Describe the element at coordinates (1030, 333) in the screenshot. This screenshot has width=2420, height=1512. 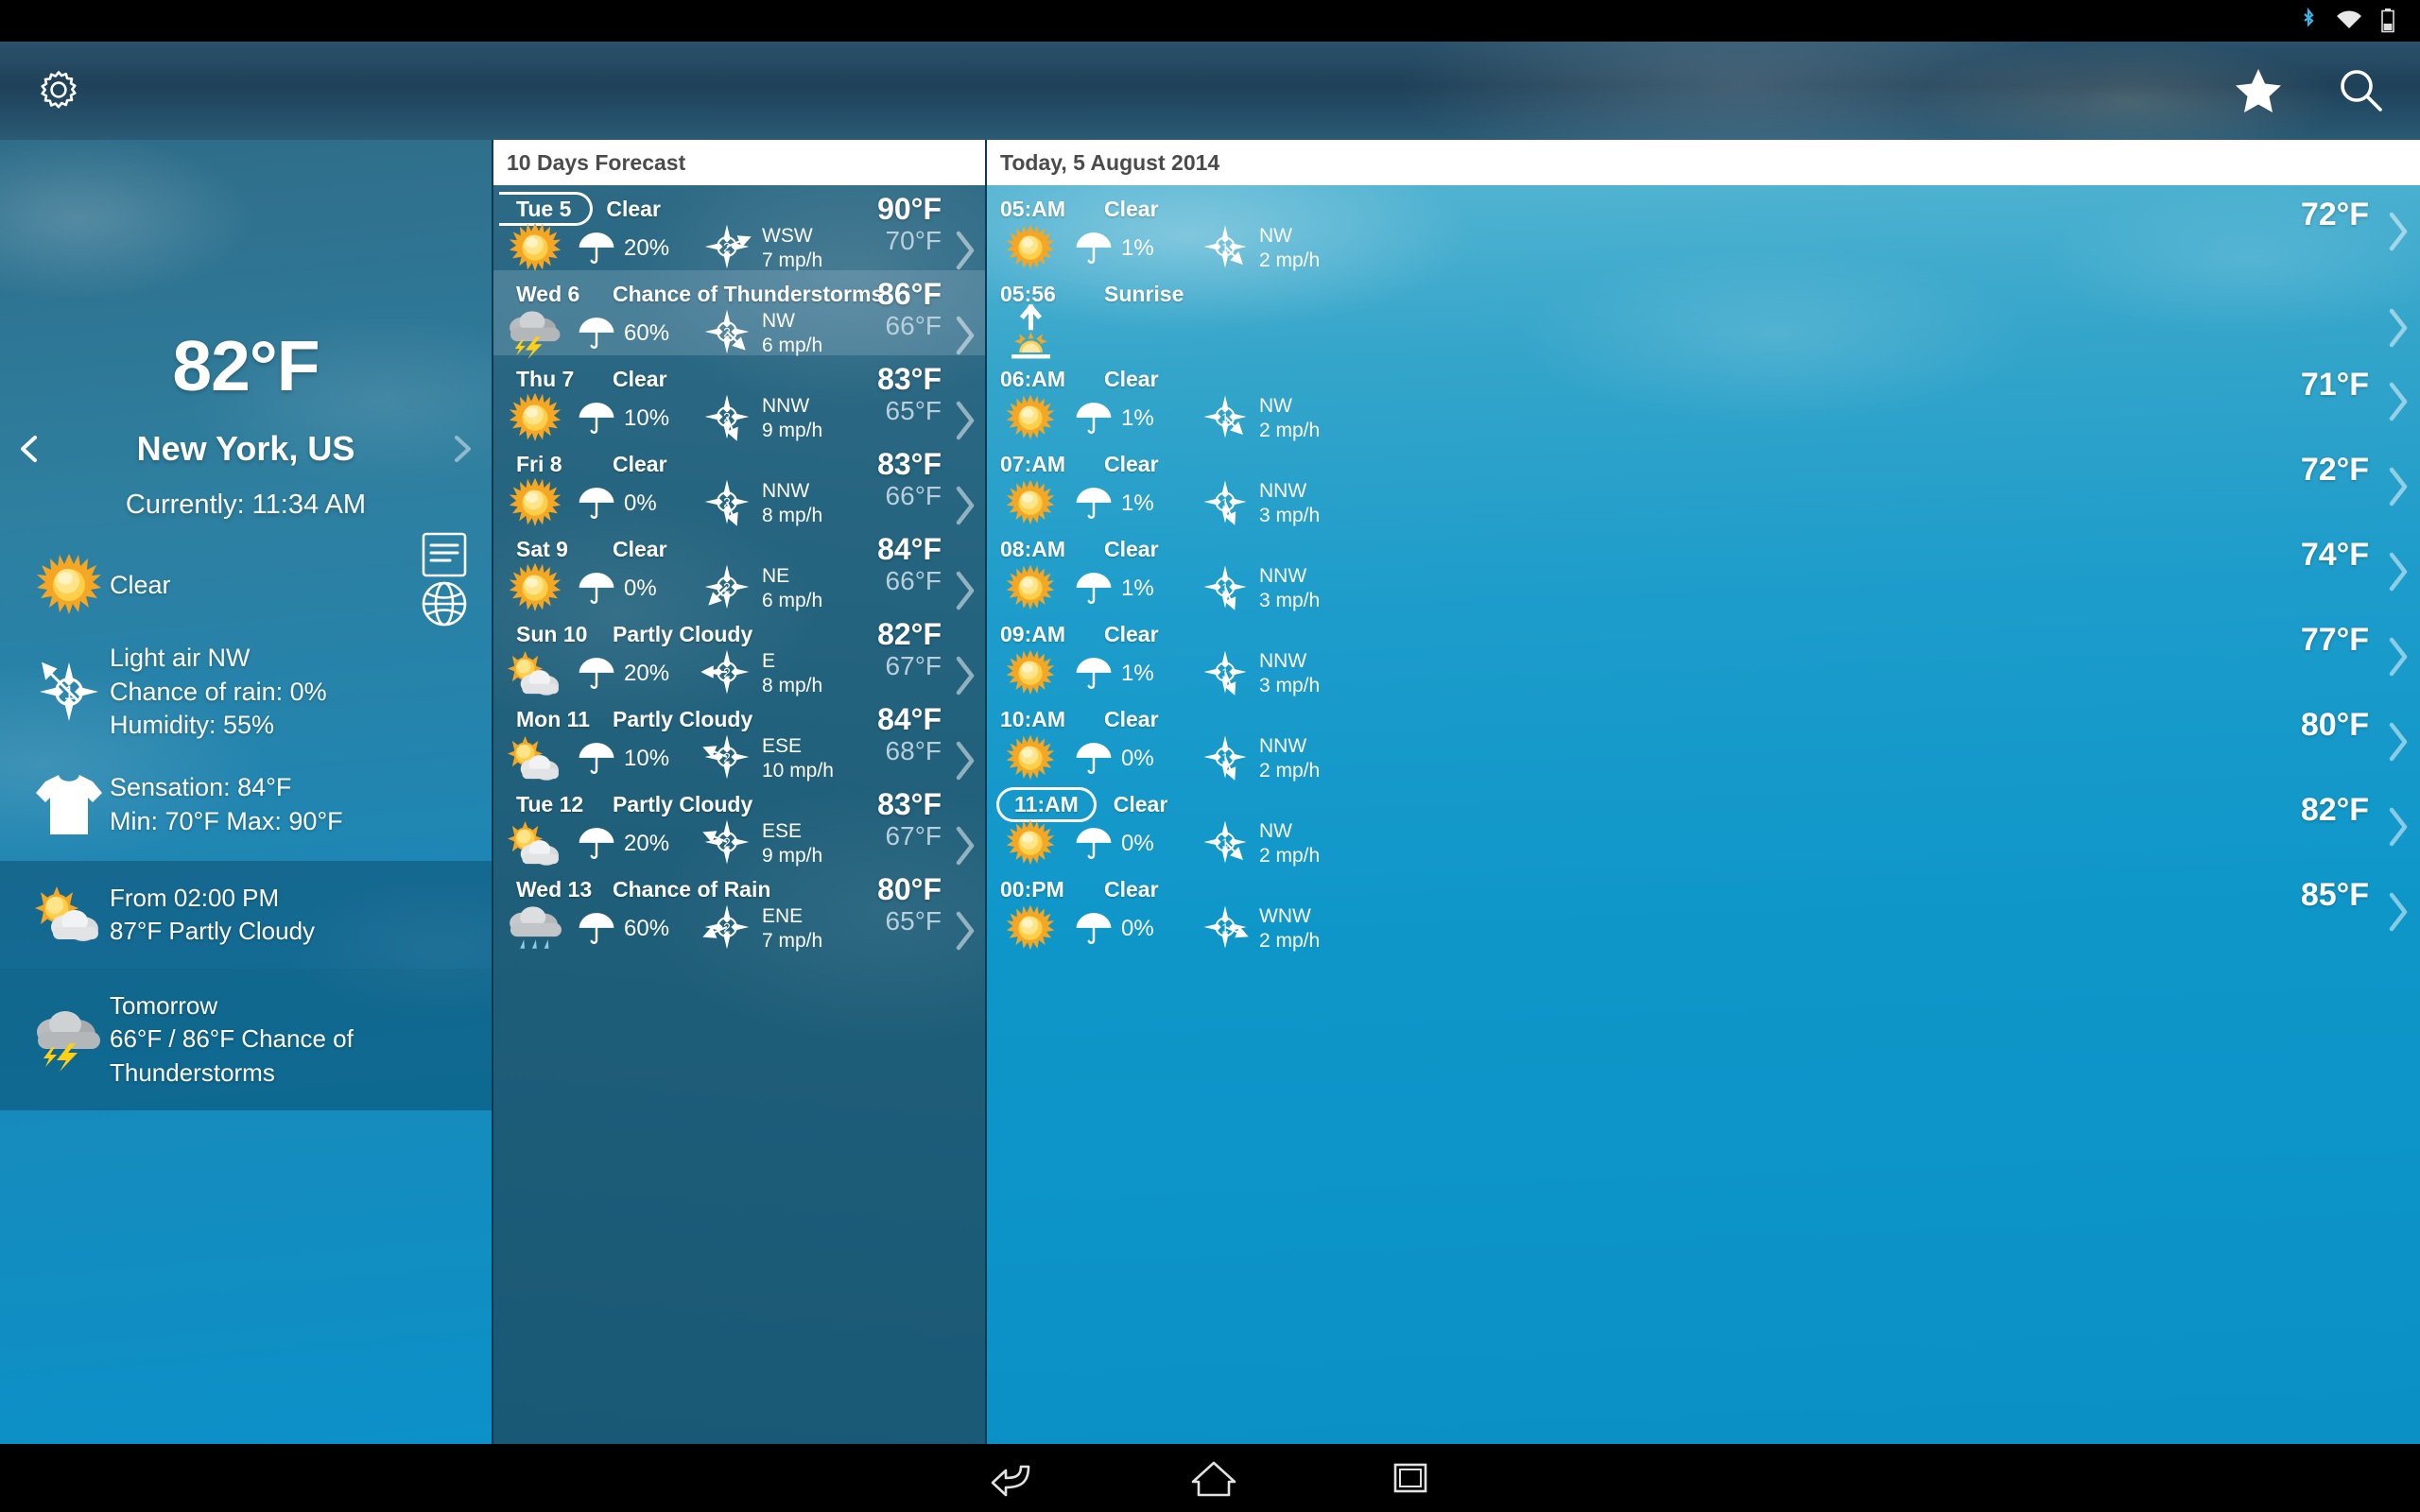
I see `sunrise-icon` at that location.